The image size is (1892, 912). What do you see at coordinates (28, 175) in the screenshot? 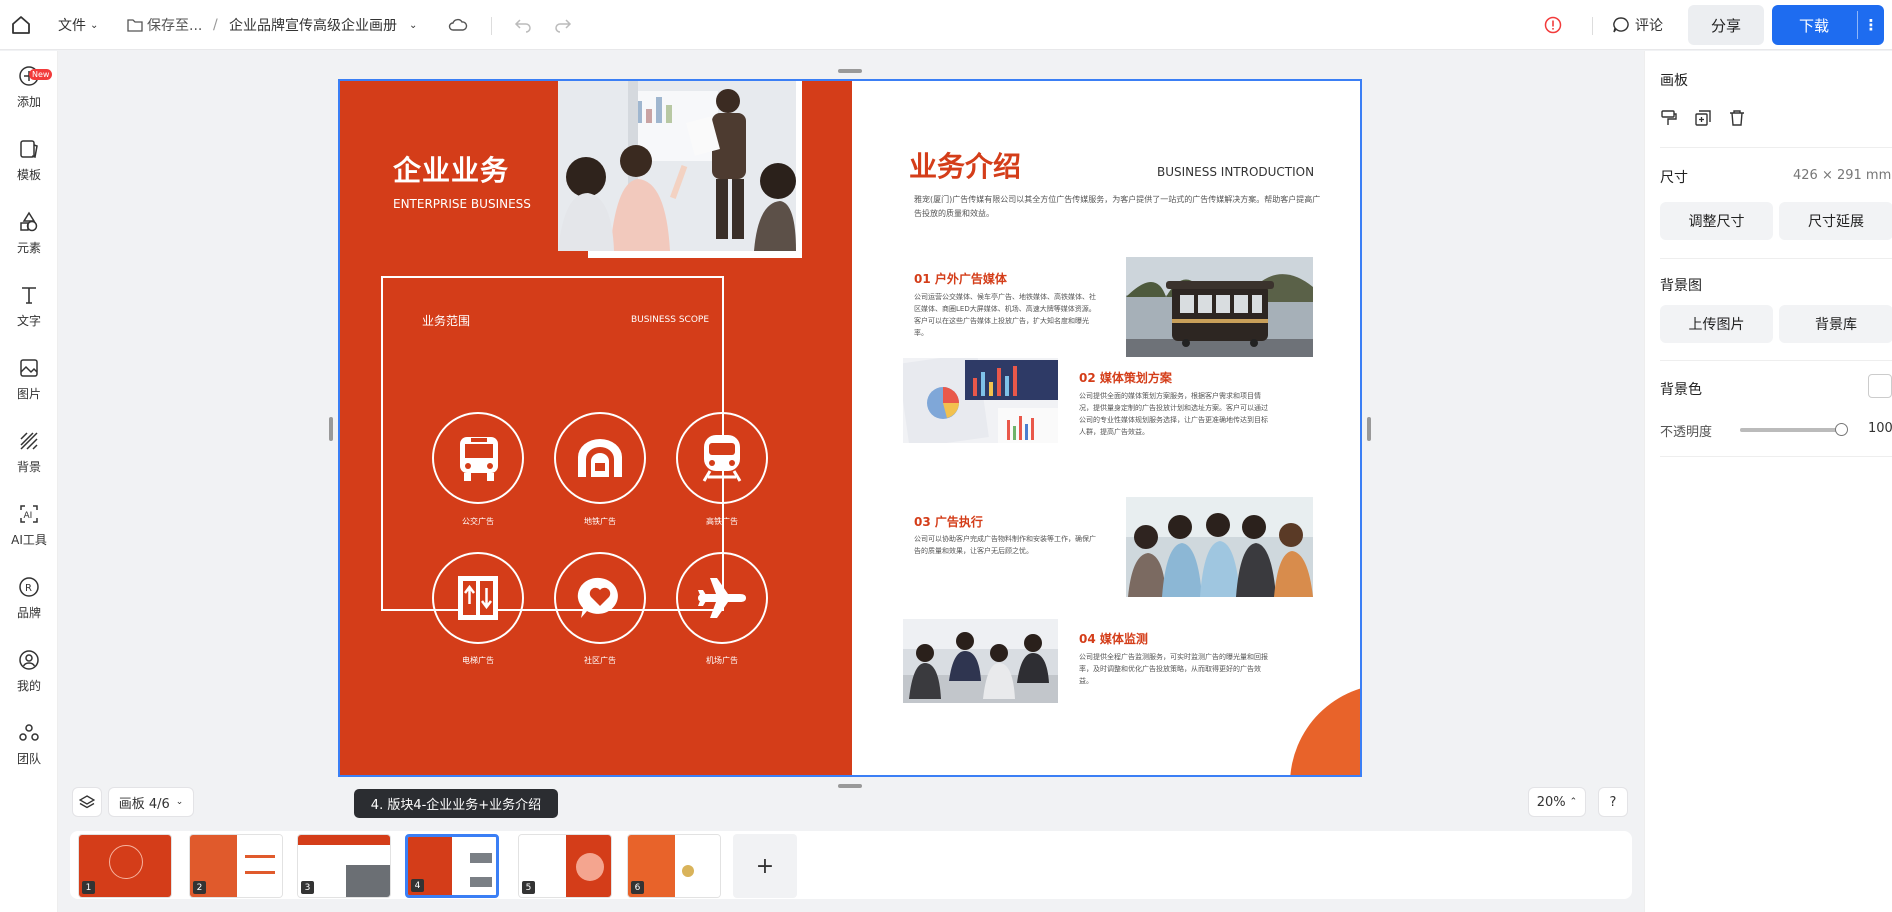
I see `sidebar-item-label: 模板` at bounding box center [28, 175].